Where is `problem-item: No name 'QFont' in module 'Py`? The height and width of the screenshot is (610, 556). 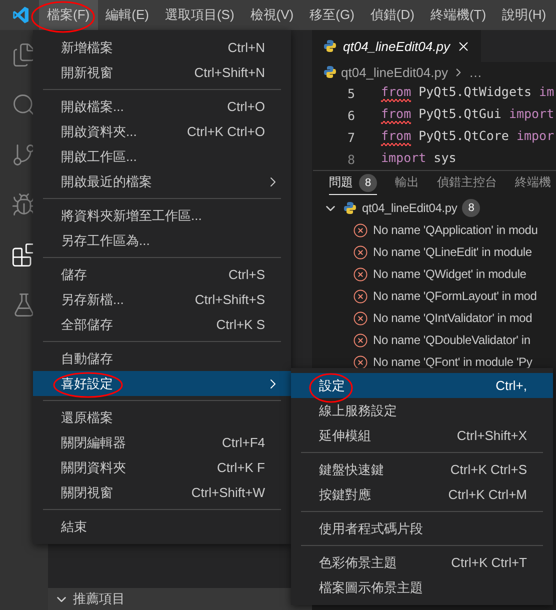
problem-item: No name 'QFont' in module 'Py is located at coordinates (434, 362).